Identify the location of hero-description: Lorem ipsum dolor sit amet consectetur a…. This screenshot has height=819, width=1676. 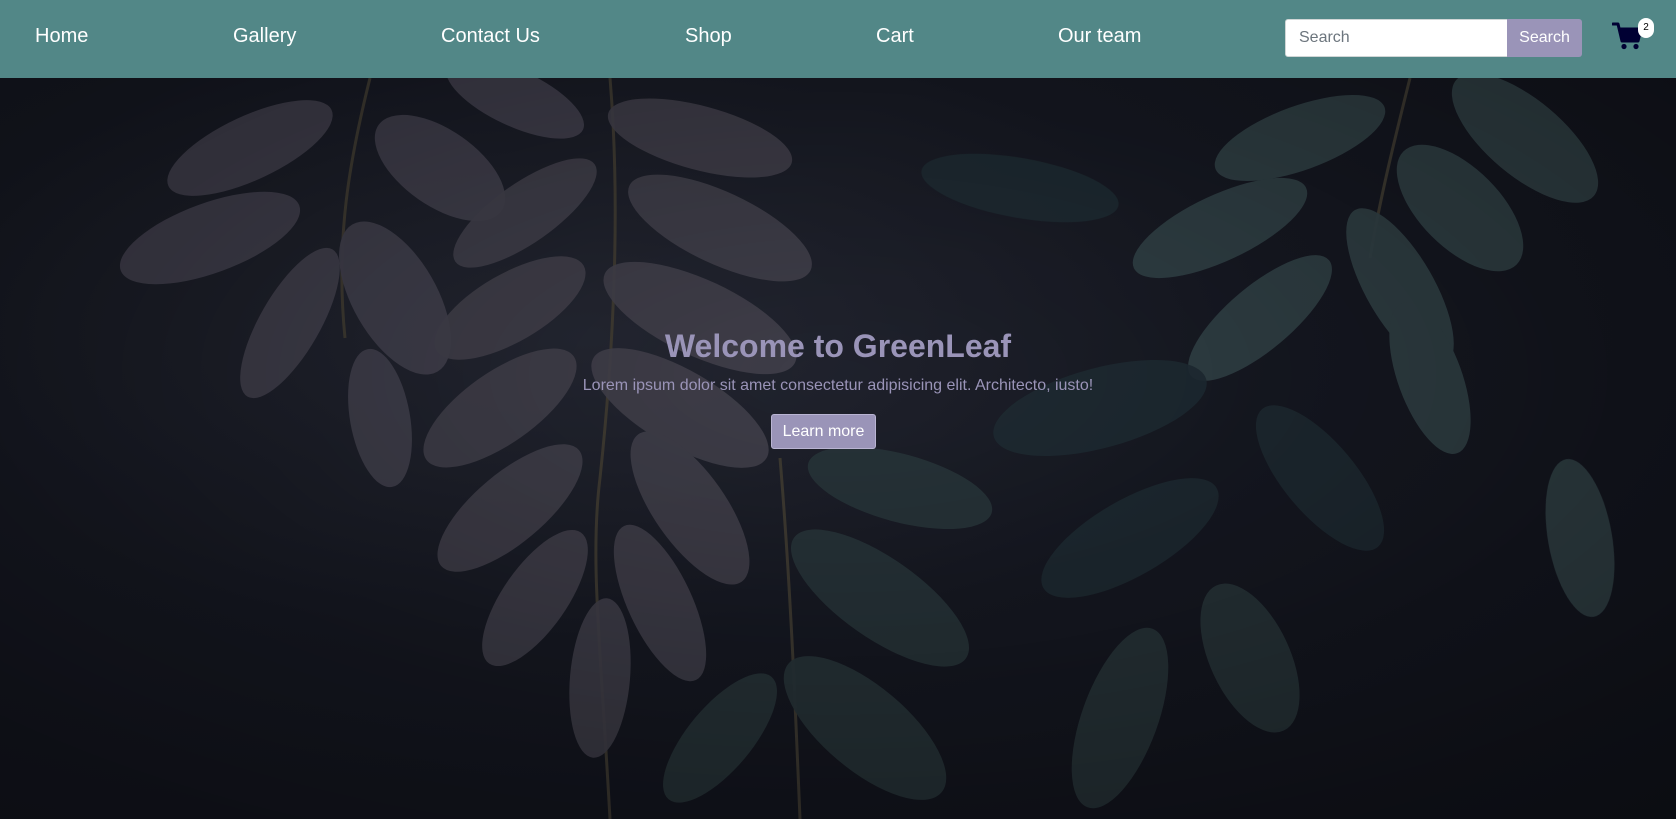
(838, 385).